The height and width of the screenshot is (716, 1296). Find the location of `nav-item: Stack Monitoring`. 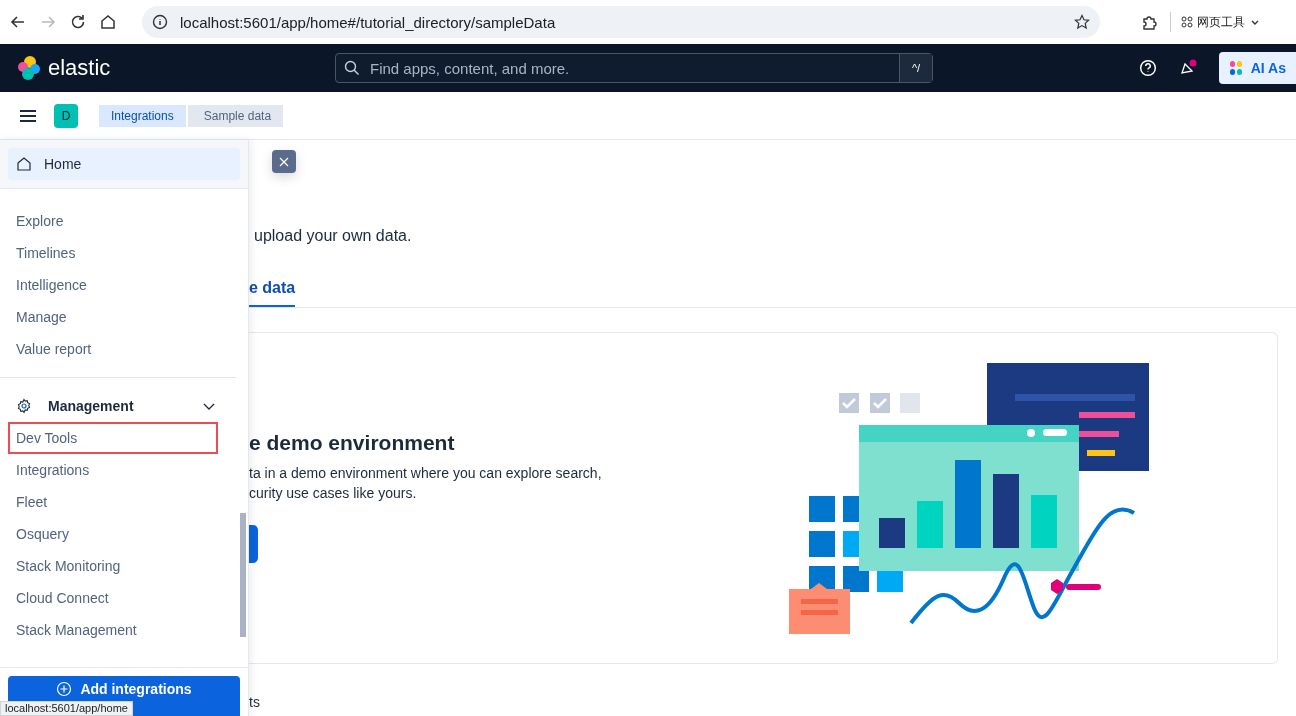

nav-item: Stack Monitoring is located at coordinates (116, 566).